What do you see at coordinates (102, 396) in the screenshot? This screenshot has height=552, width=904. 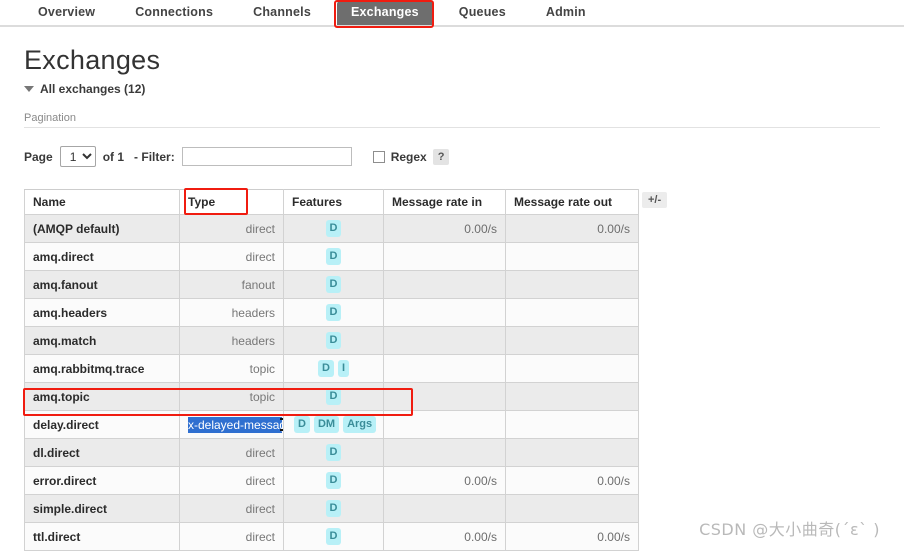 I see `cell-exchange-name: amq.topic` at bounding box center [102, 396].